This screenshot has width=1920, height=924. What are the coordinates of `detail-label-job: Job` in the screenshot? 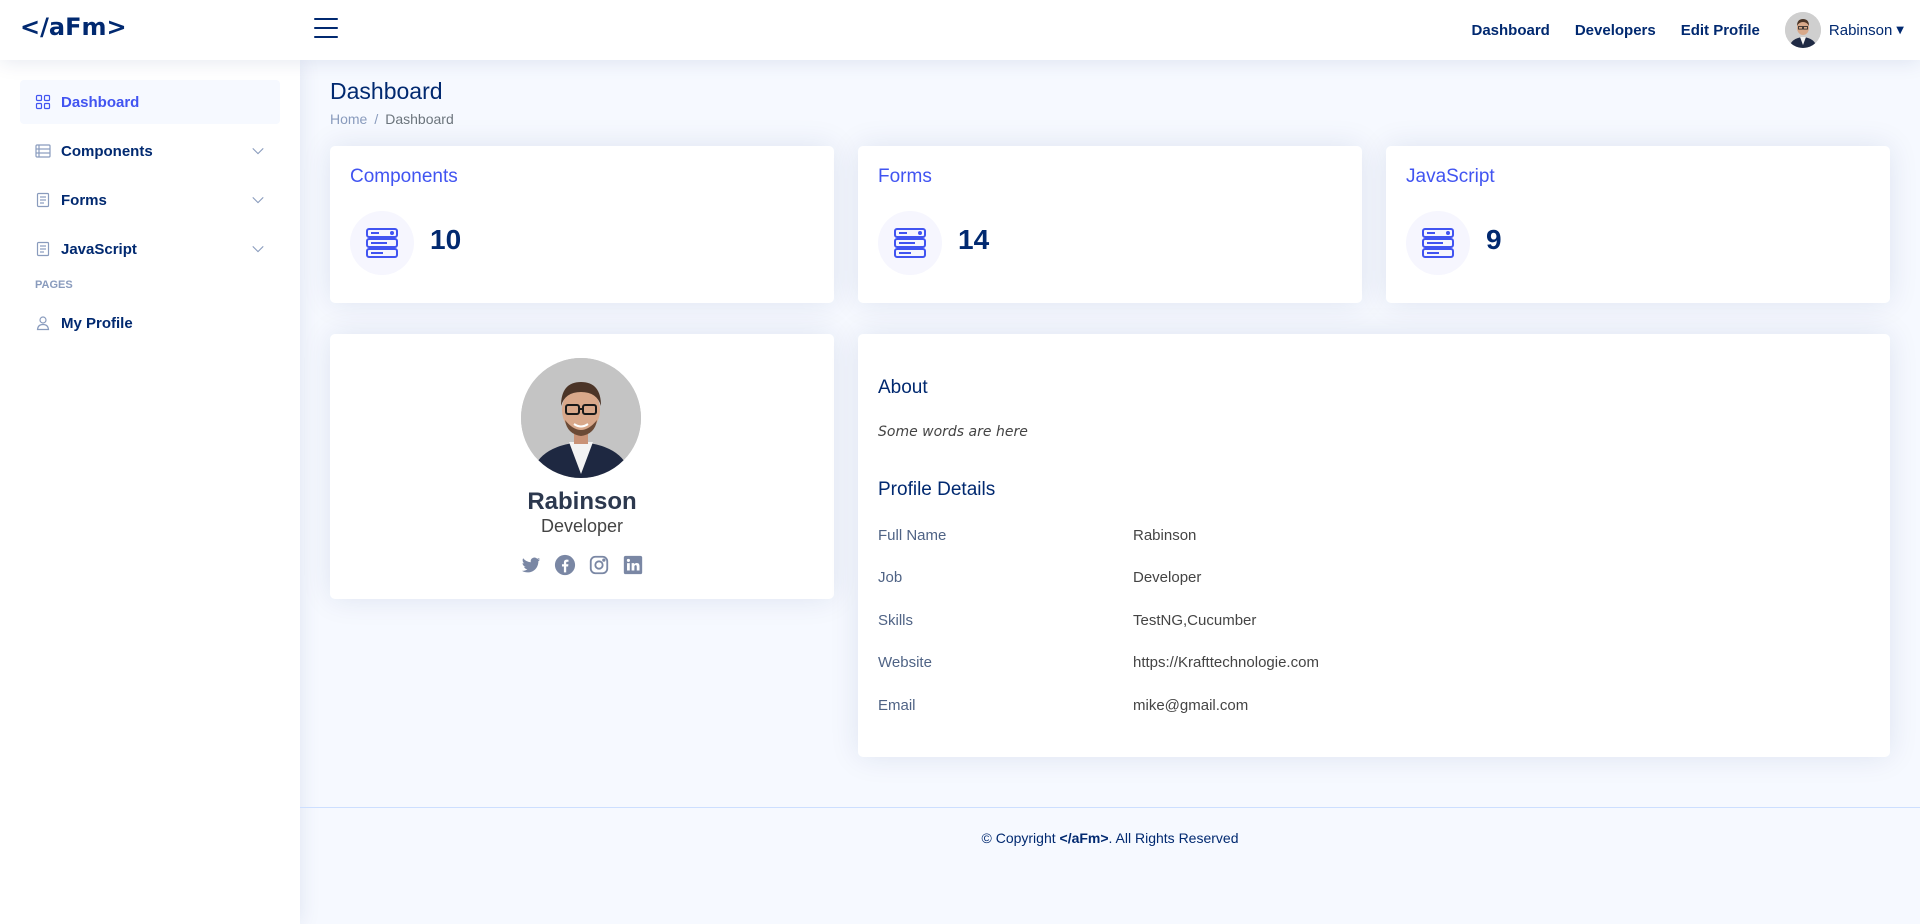 It's located at (890, 577).